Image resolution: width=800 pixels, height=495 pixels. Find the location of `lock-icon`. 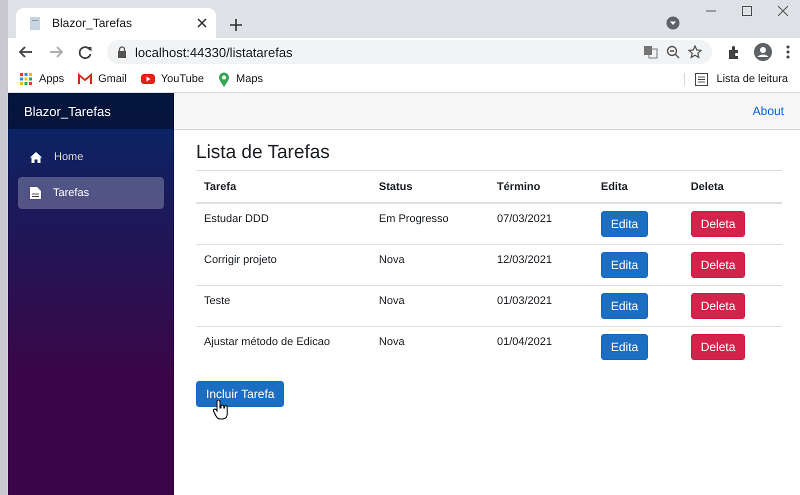

lock-icon is located at coordinates (122, 52).